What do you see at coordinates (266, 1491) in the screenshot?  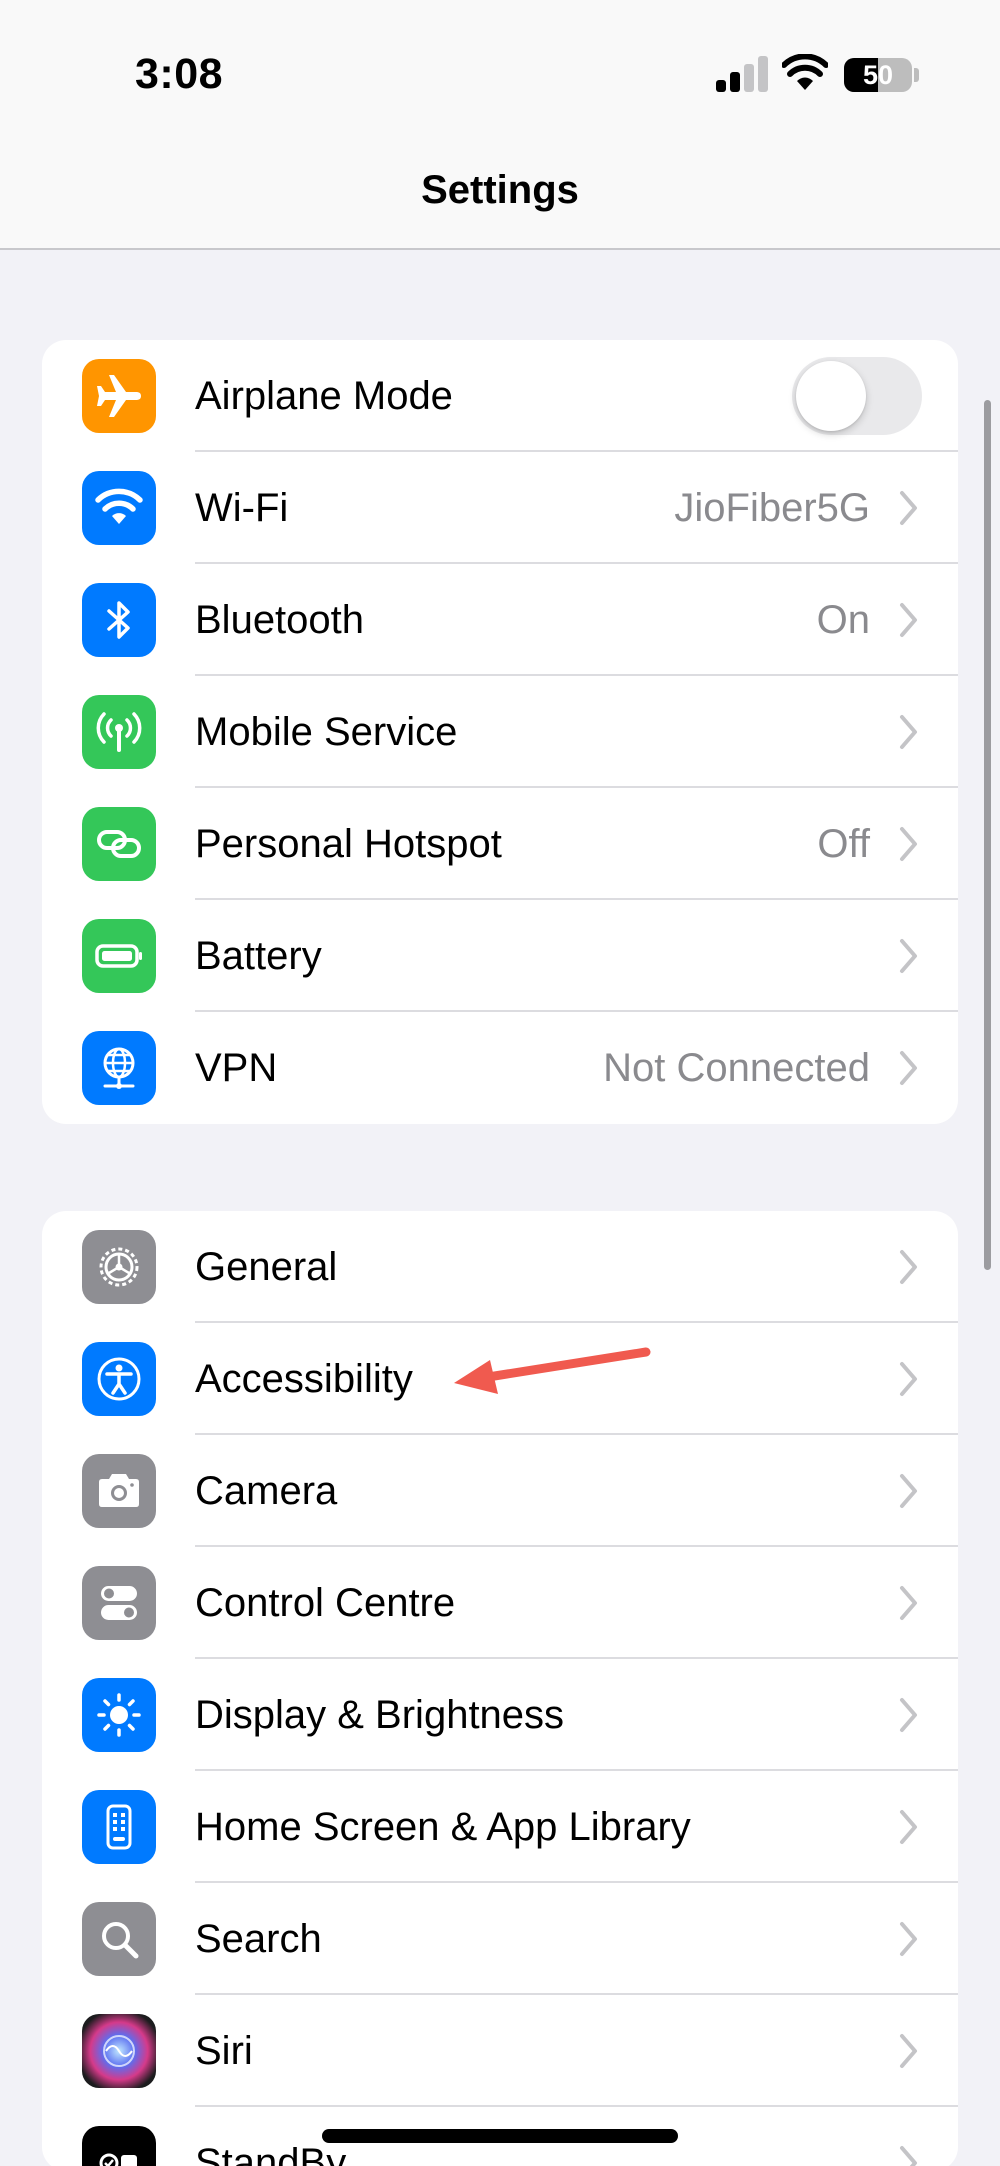 I see `camera-label: Camera` at bounding box center [266, 1491].